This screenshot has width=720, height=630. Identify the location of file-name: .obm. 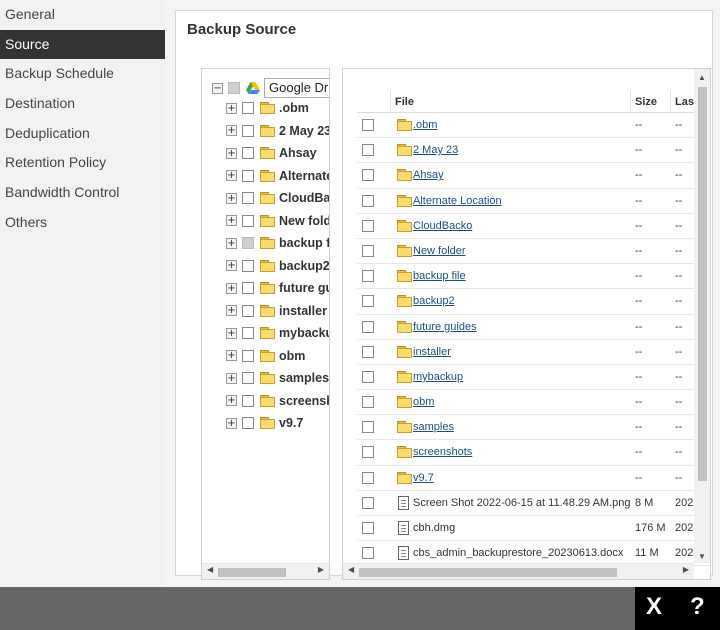
(425, 125).